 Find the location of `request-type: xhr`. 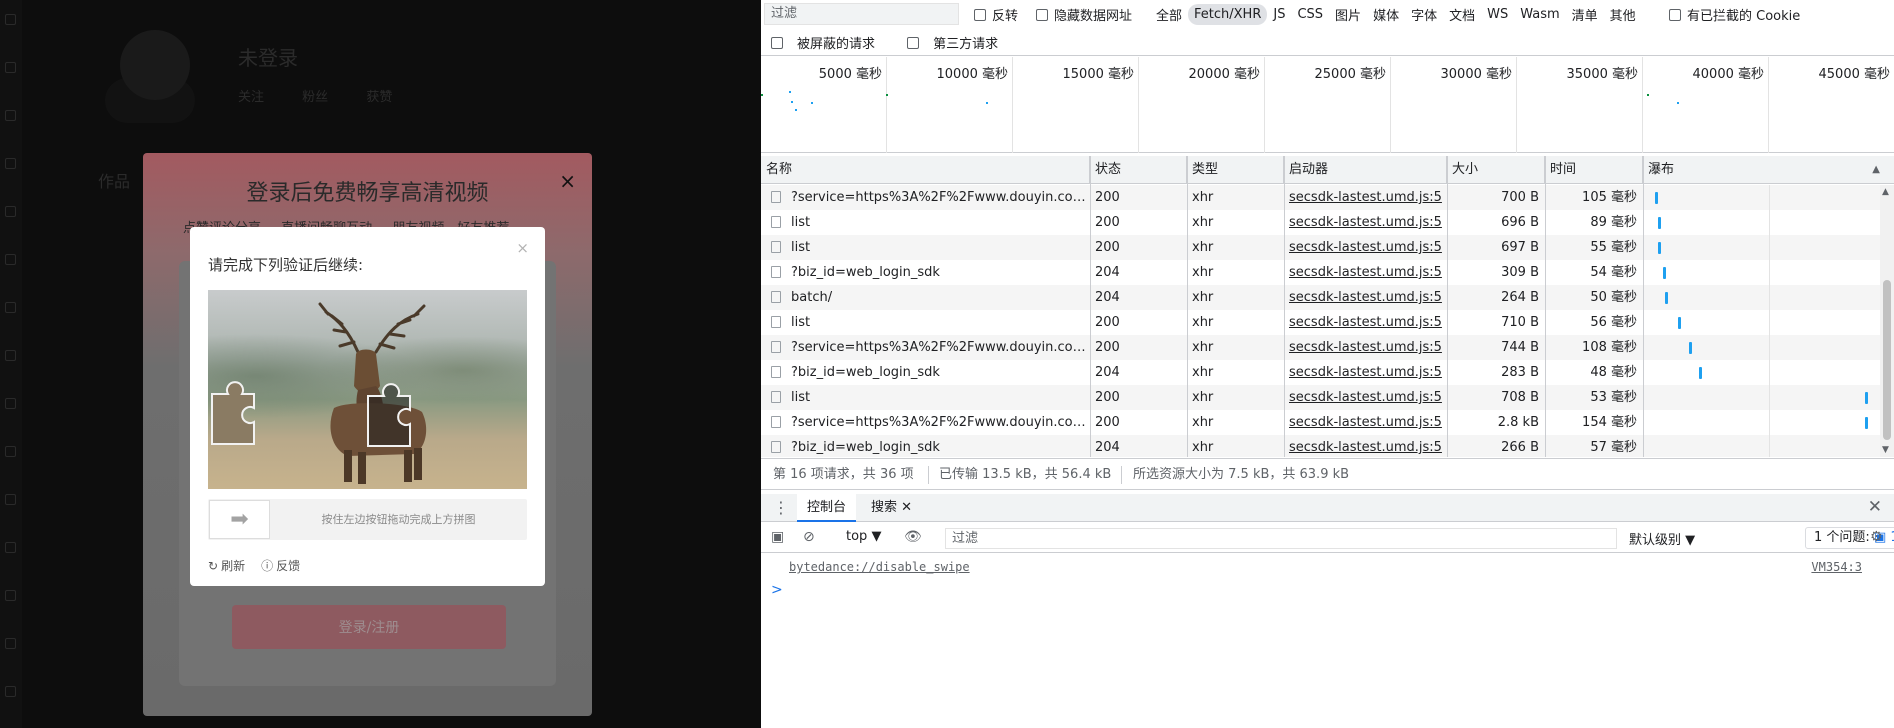

request-type: xhr is located at coordinates (1203, 247).